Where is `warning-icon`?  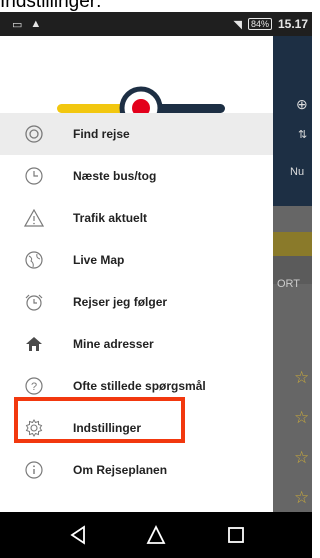
warning-icon is located at coordinates (34, 218).